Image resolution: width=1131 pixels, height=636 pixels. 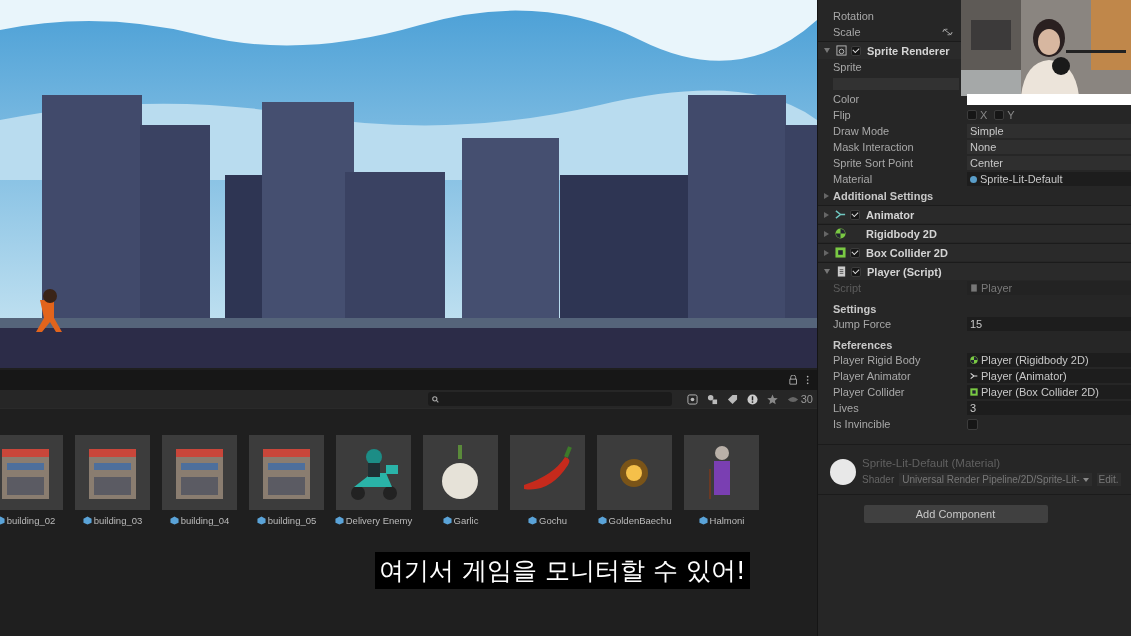 I want to click on animator-icon, so click(x=974, y=376).